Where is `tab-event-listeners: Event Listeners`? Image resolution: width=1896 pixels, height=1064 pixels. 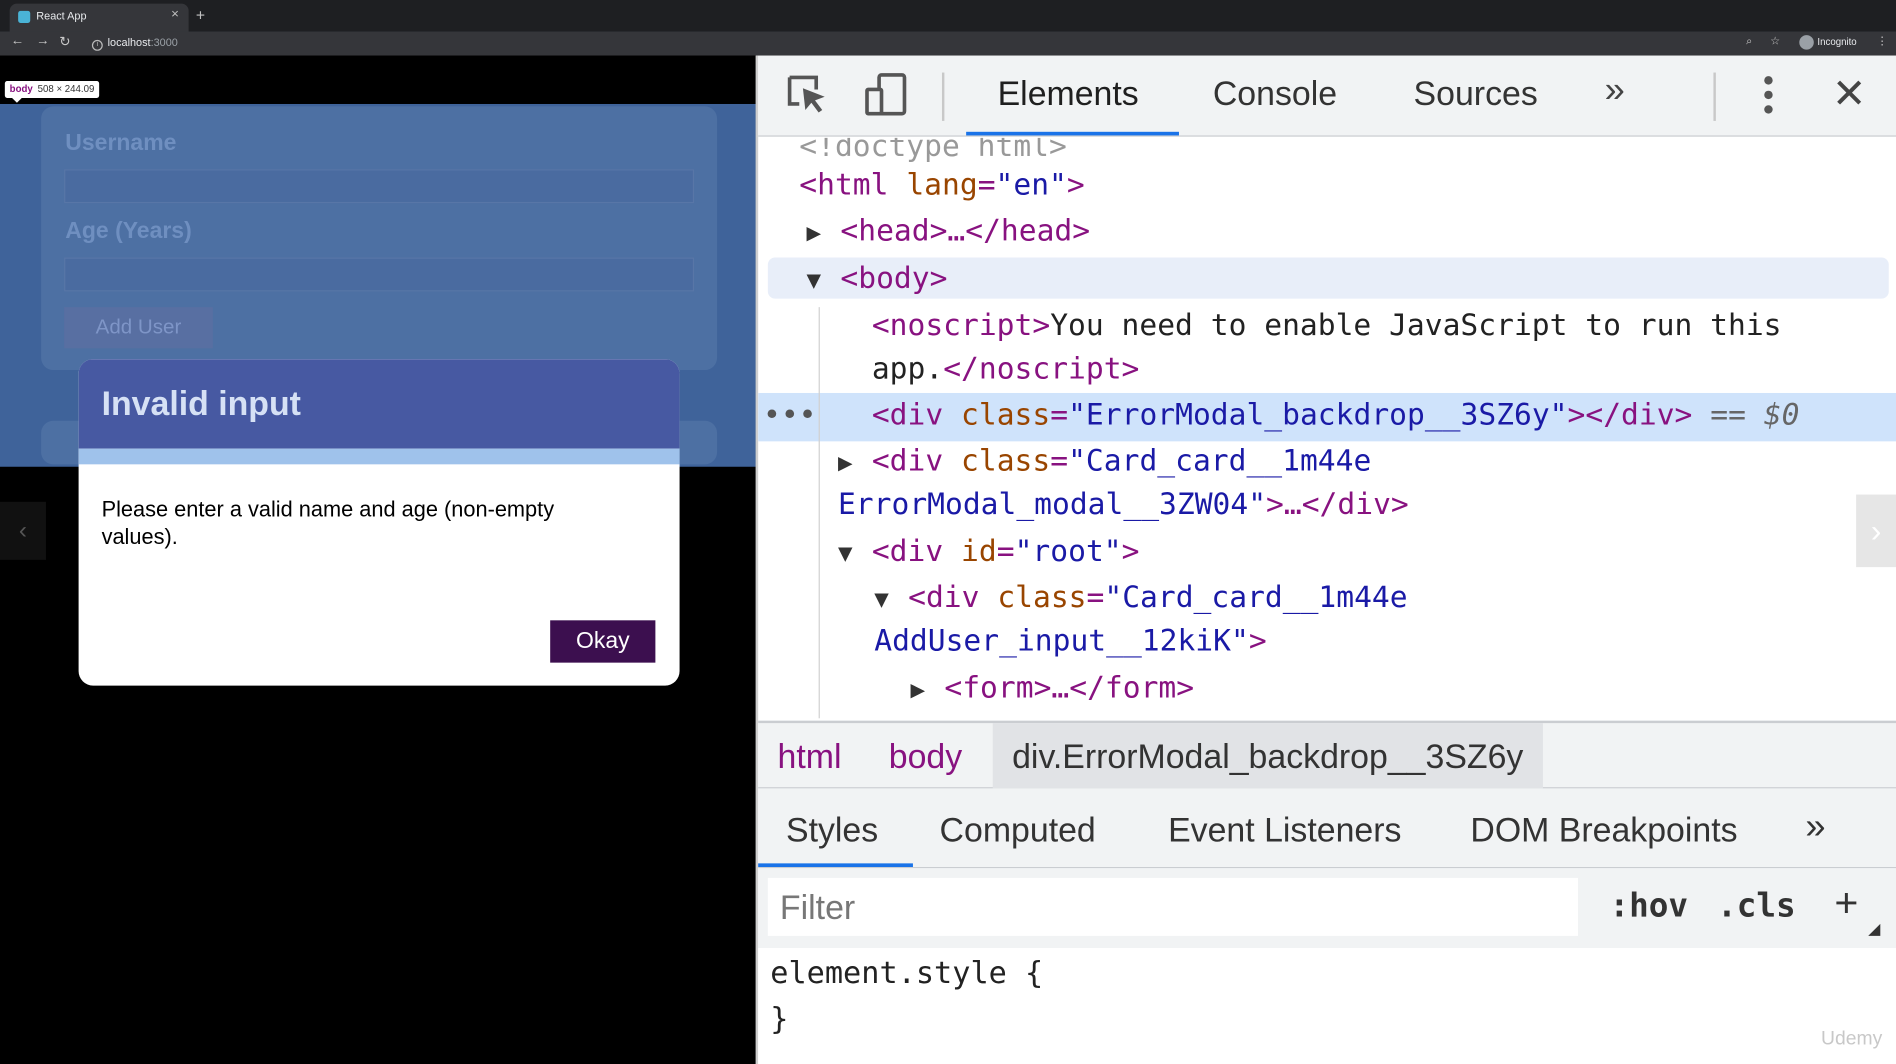
tab-event-listeners: Event Listeners is located at coordinates (1284, 830).